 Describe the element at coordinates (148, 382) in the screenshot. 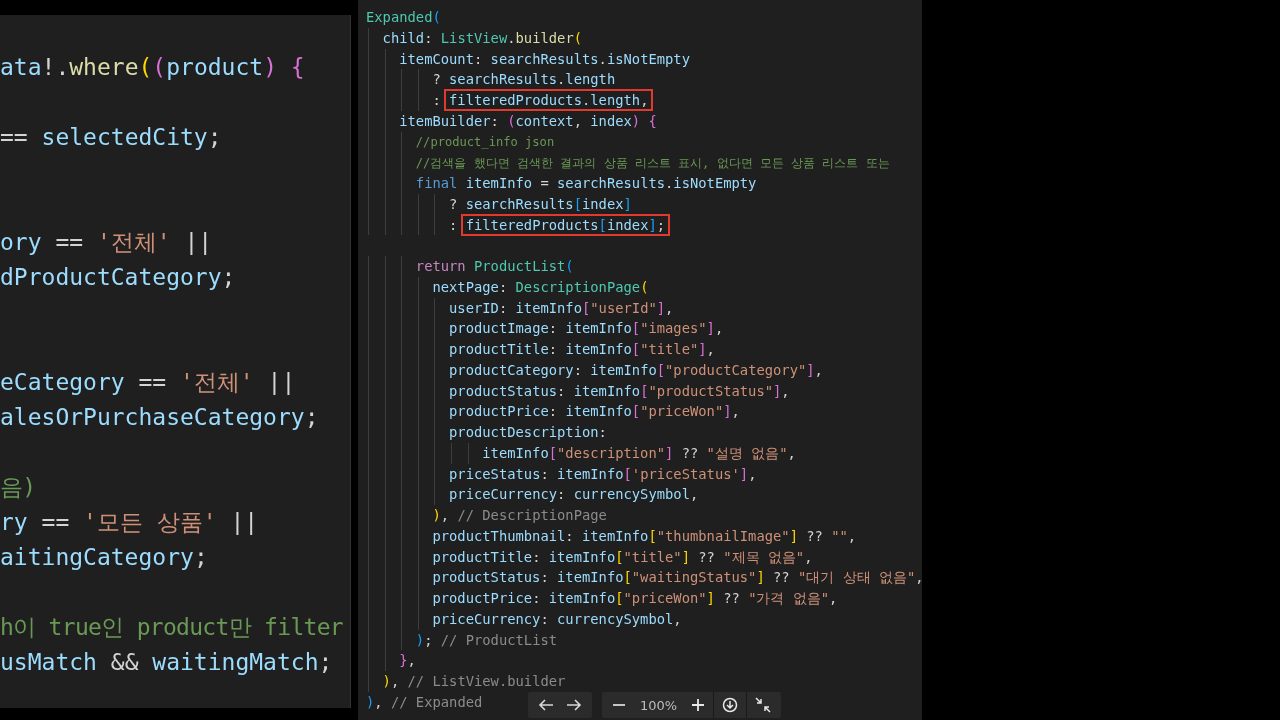

I see `code-line: eCategory == '전체' ||` at that location.